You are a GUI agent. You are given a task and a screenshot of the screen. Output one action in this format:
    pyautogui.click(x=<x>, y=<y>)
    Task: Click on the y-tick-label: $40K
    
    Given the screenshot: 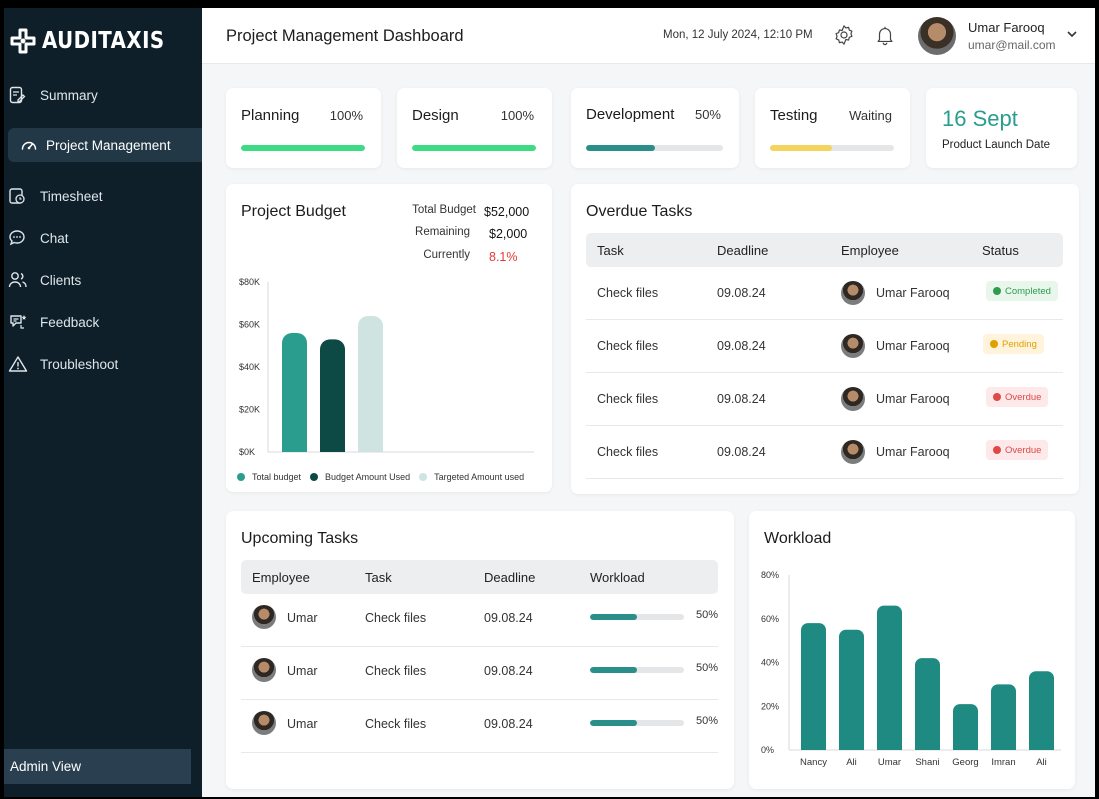 What is the action you would take?
    pyautogui.click(x=249, y=367)
    